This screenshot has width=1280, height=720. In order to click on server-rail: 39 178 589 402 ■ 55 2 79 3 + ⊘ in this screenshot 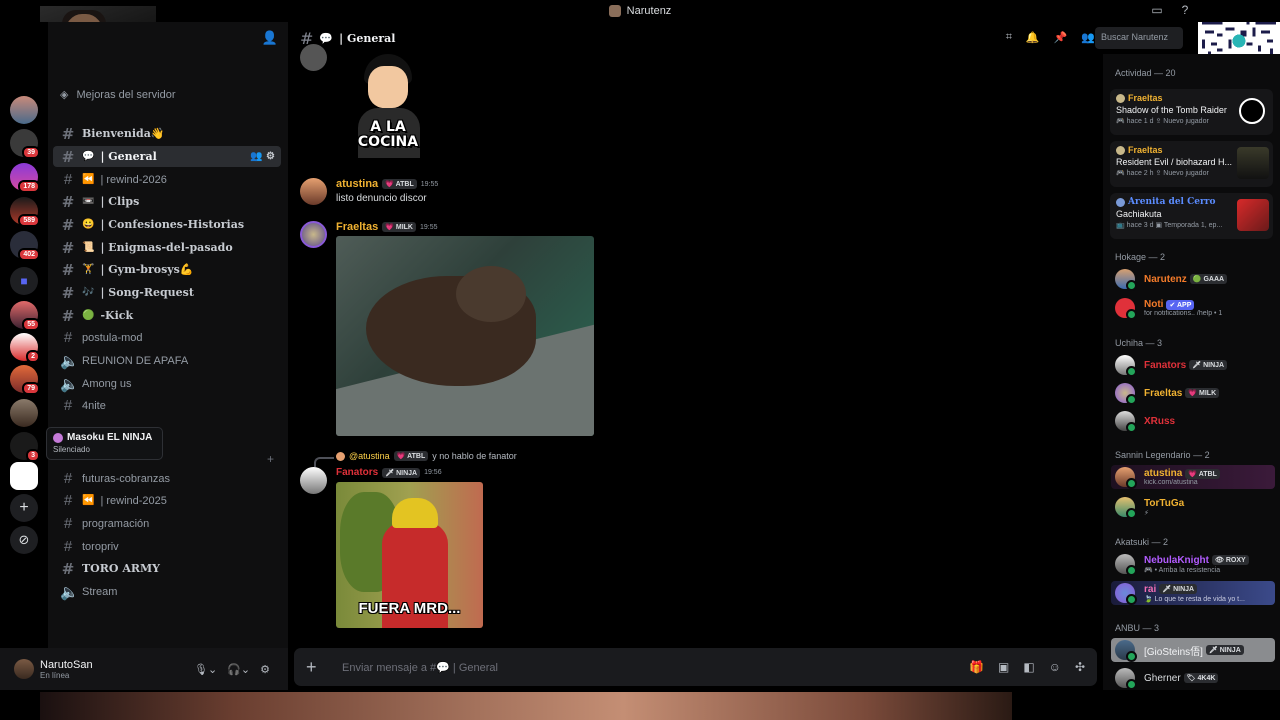, I will do `click(24, 371)`.